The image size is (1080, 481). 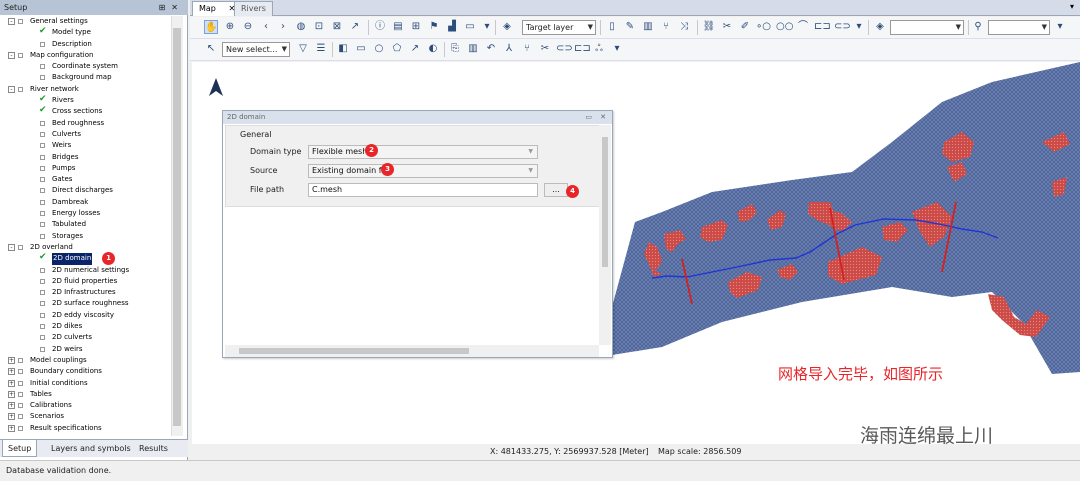 What do you see at coordinates (527, 49) in the screenshot?
I see `merge-icon: ⑂` at bounding box center [527, 49].